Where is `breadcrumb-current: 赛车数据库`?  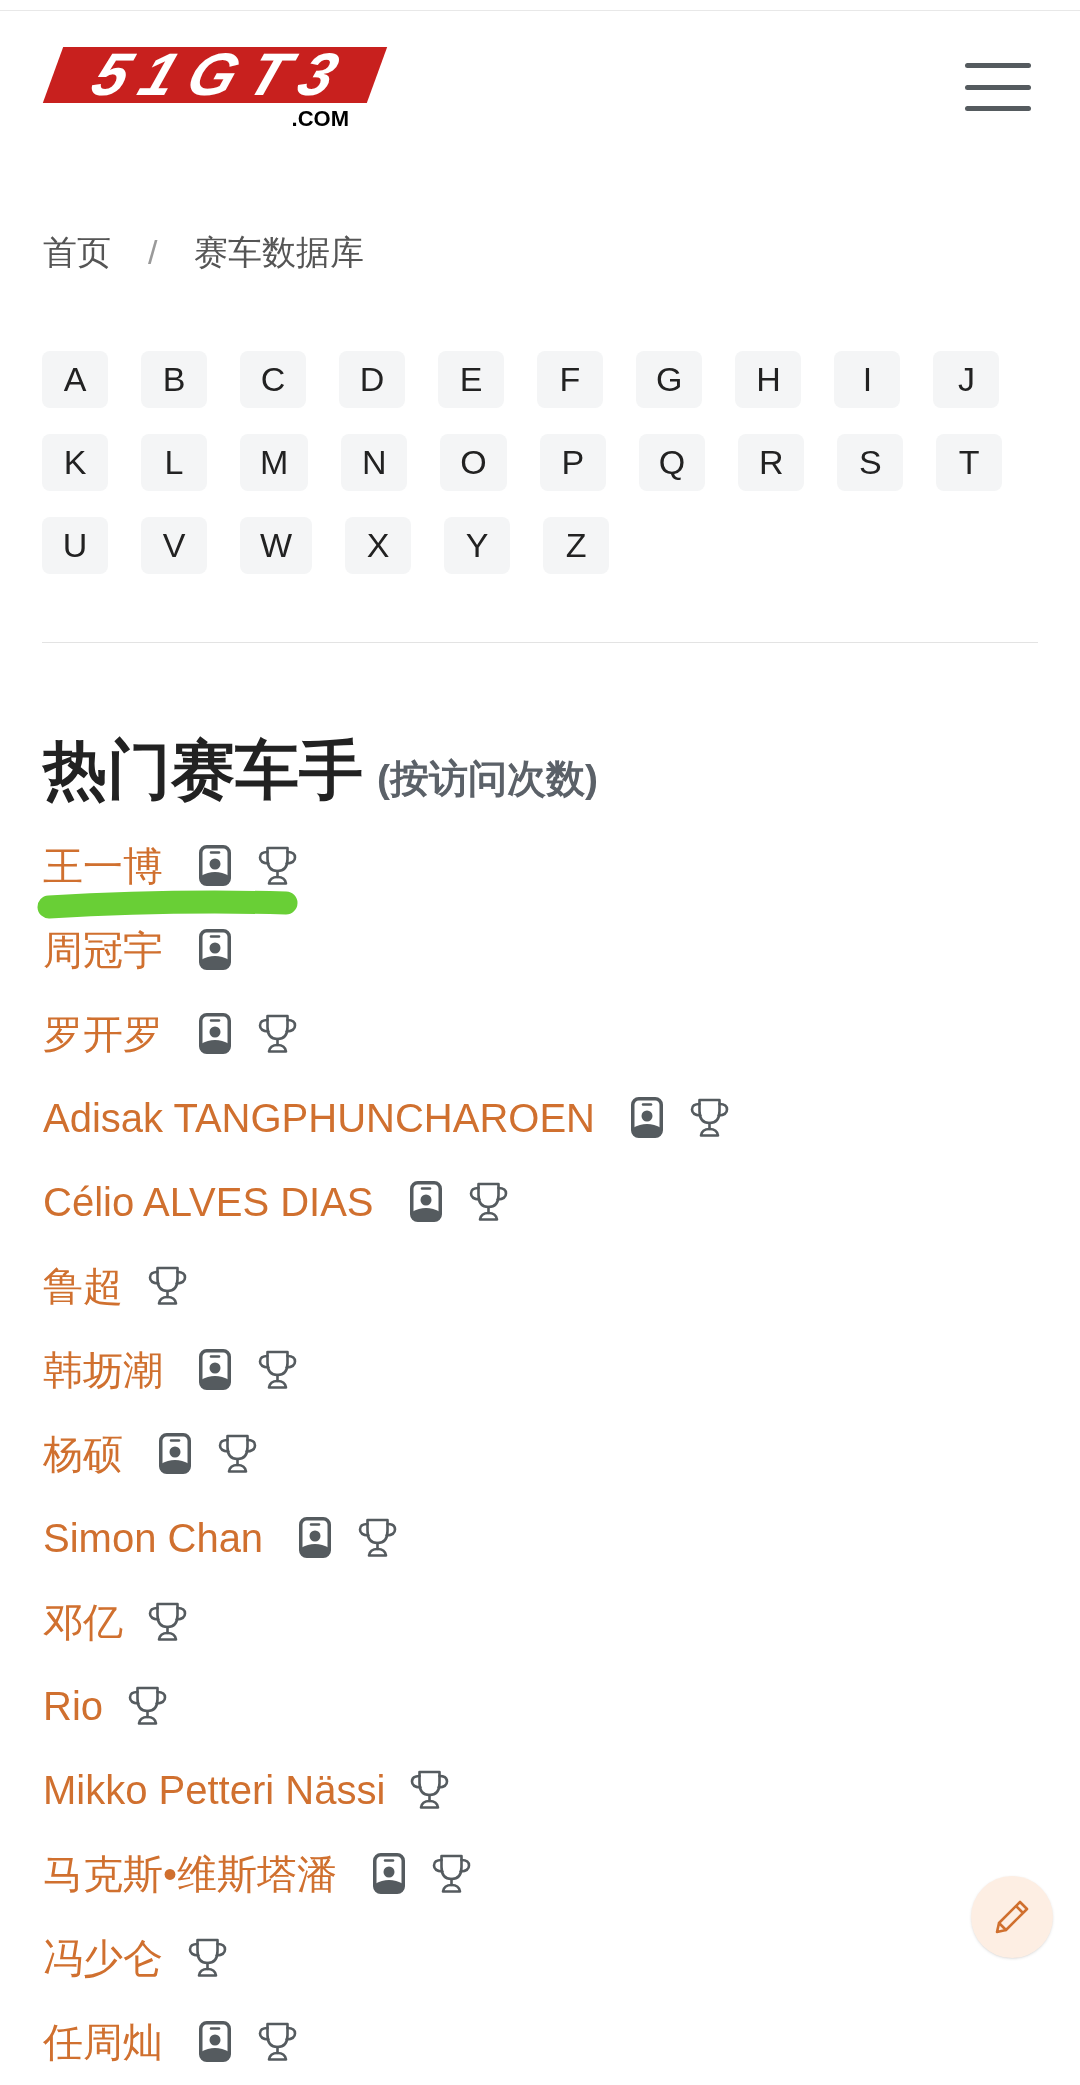 breadcrumb-current: 赛车数据库 is located at coordinates (279, 252).